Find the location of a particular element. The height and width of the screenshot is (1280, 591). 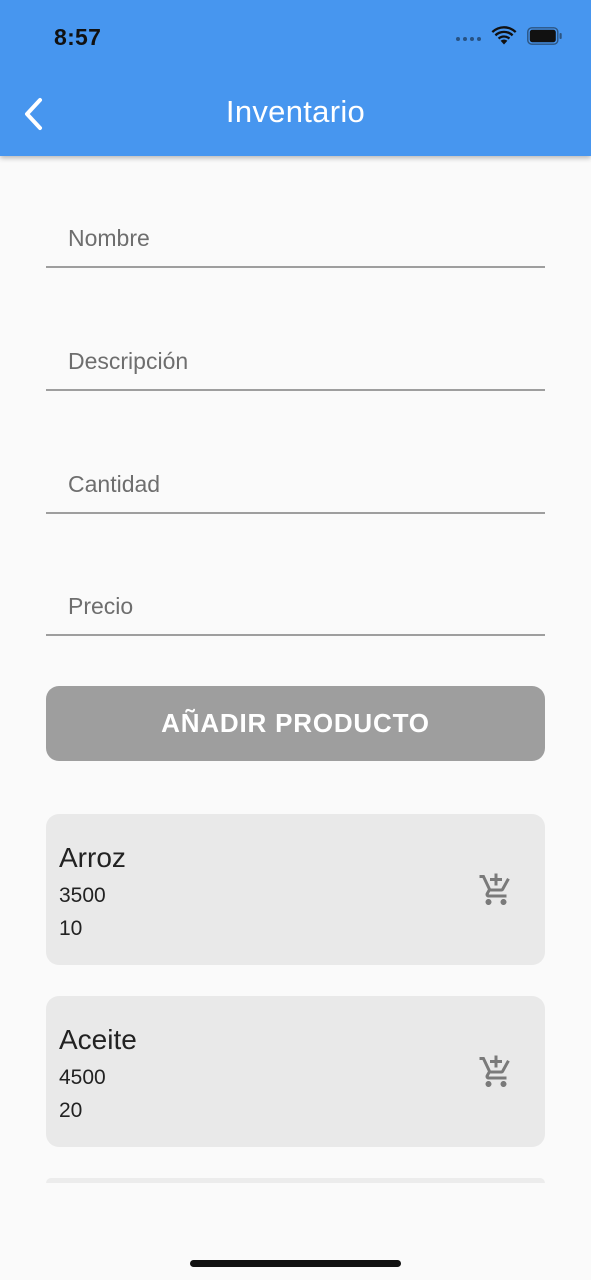

cantidad-input is located at coordinates (295, 484).